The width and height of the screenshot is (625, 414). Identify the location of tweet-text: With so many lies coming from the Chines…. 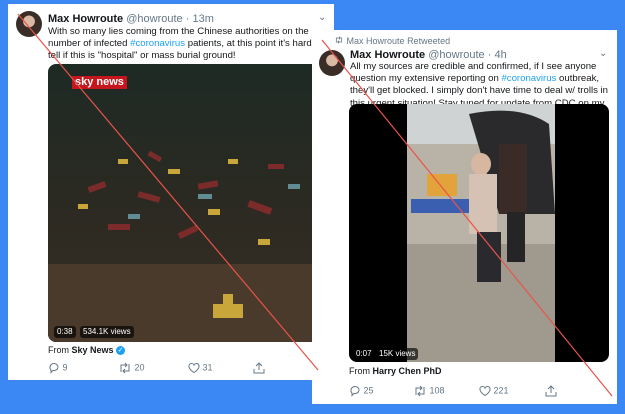
(185, 44).